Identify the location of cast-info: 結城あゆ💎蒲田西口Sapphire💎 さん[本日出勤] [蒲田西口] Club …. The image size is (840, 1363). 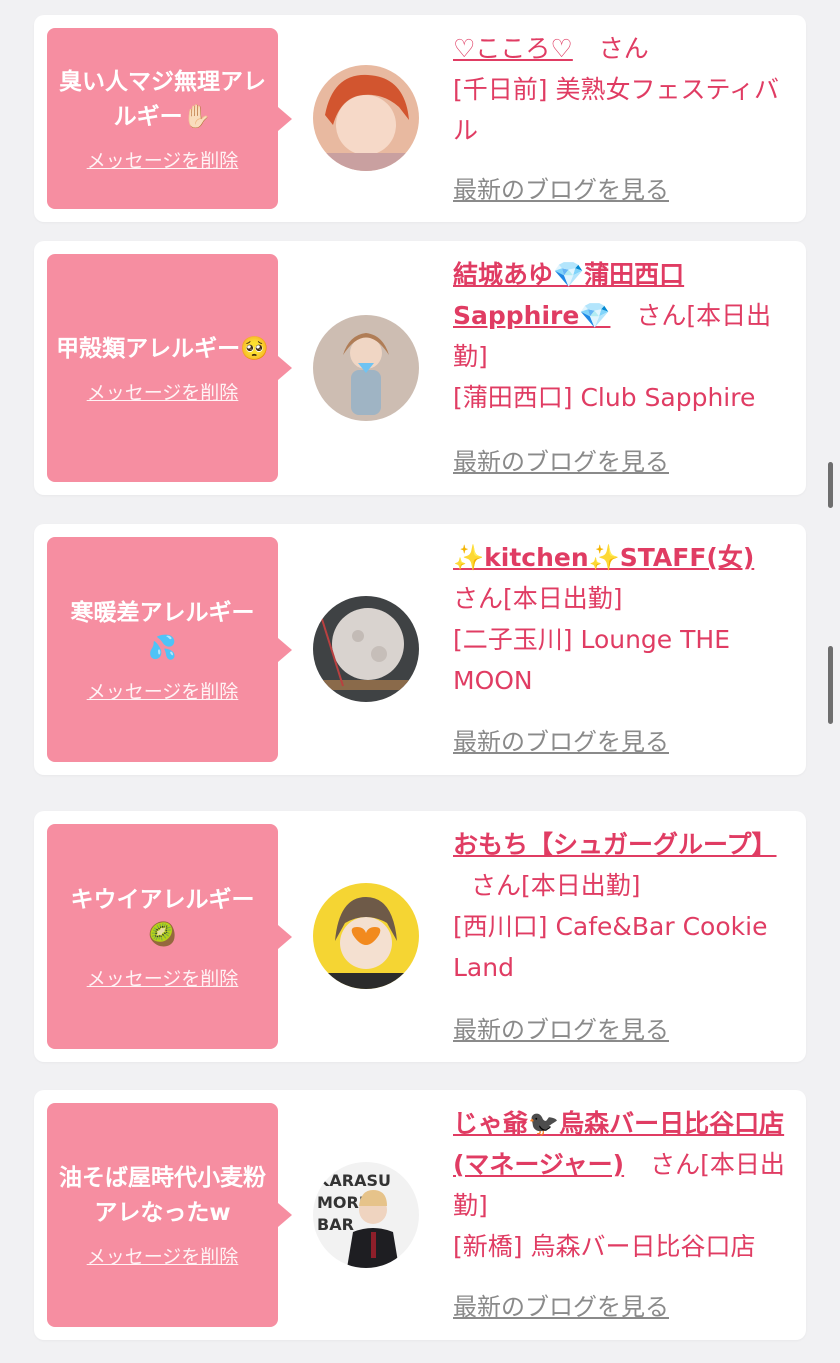
(623, 336).